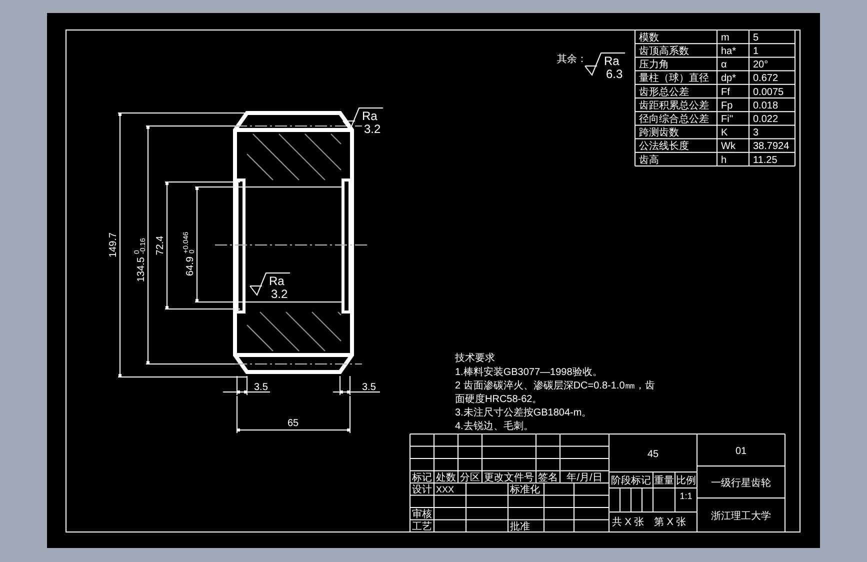  What do you see at coordinates (293, 423) in the screenshot?
I see `dimension-value: 65` at bounding box center [293, 423].